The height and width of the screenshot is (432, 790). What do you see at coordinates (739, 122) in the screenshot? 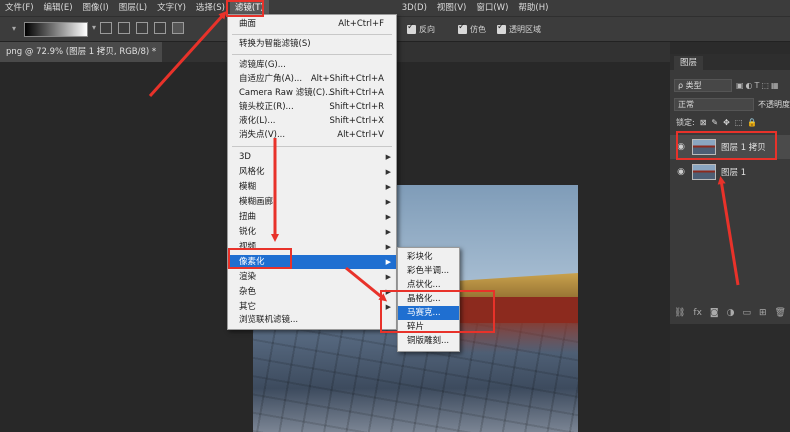
I see `lock-artboard-icon: ⬚` at bounding box center [739, 122].